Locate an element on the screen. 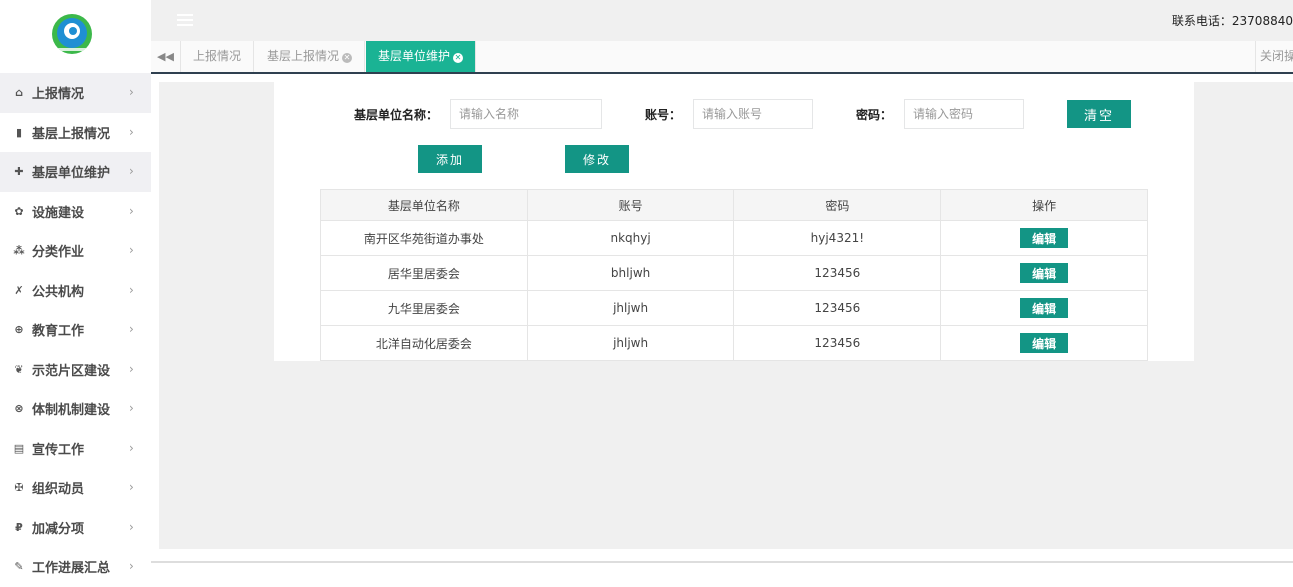  tab-label: 基层单位维护 is located at coordinates (414, 56).